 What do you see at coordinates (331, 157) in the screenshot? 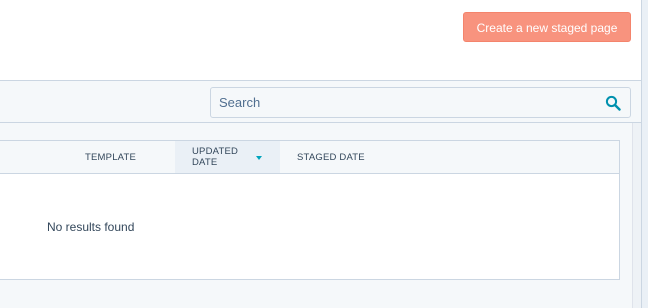
I see `column-header-staged-date: STAGED DATE` at bounding box center [331, 157].